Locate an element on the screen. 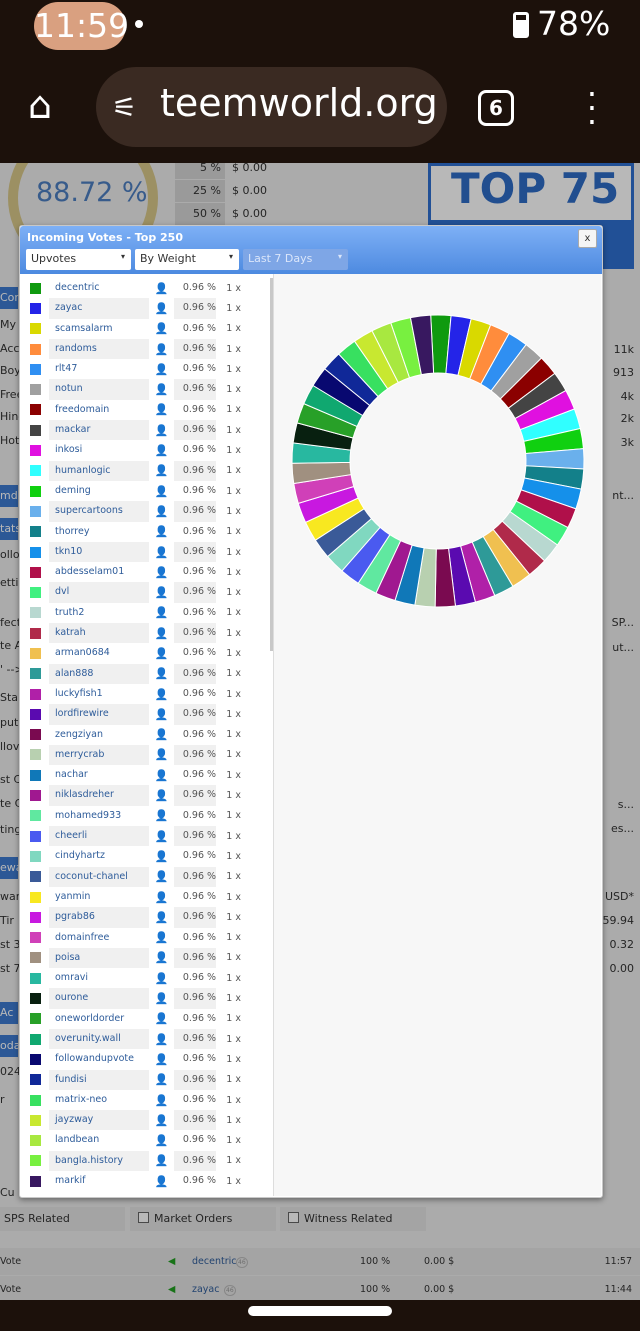  home-gesture-handle is located at coordinates (320, 1311).